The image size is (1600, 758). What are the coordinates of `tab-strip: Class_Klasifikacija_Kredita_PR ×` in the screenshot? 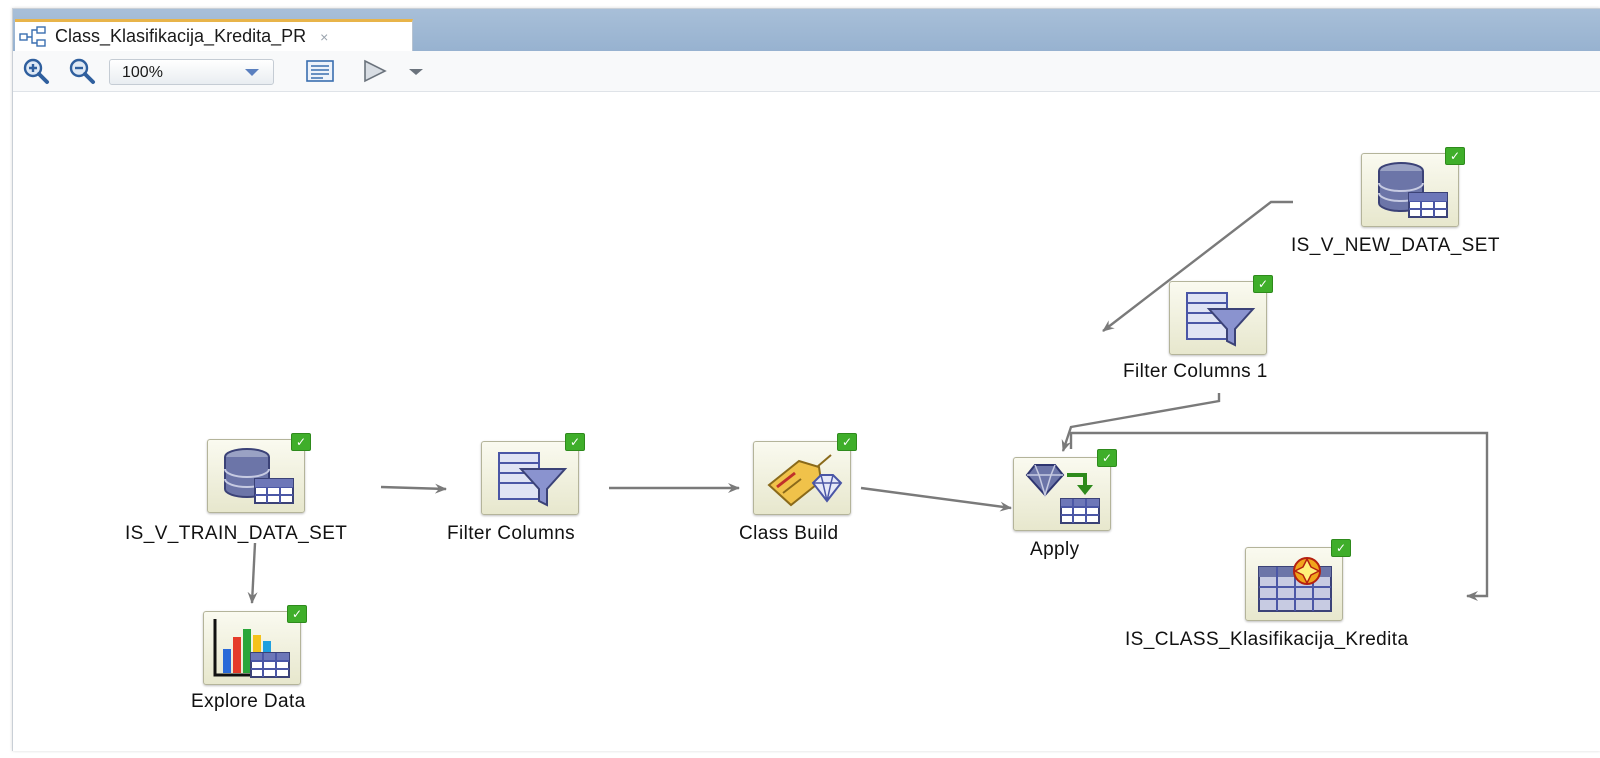 It's located at (806, 30).